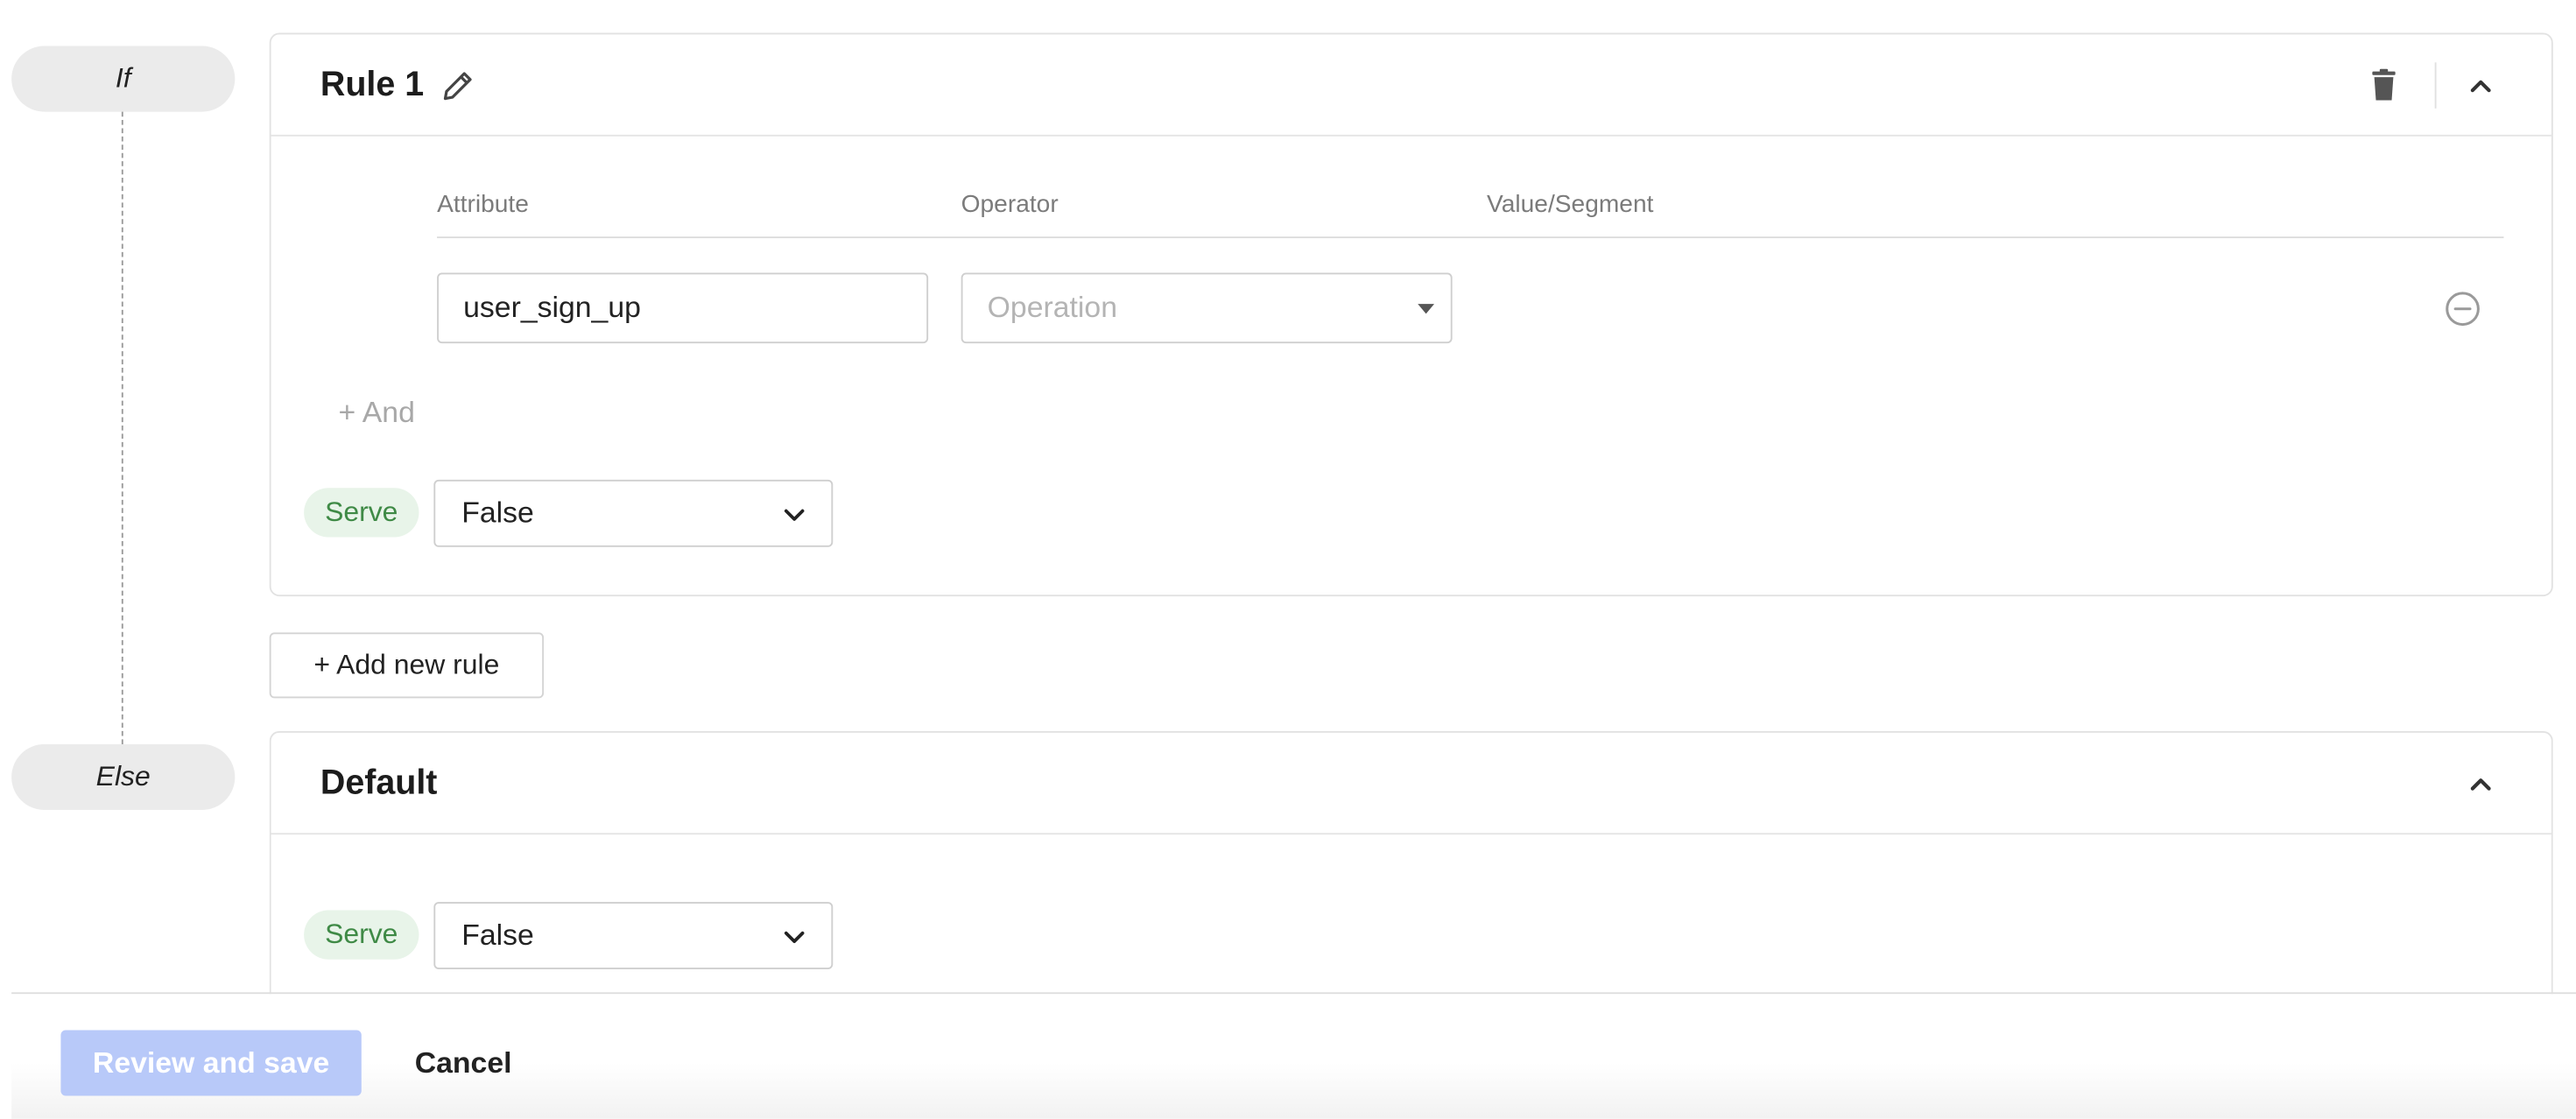  I want to click on value-column-header: Value/Segment, so click(1570, 204).